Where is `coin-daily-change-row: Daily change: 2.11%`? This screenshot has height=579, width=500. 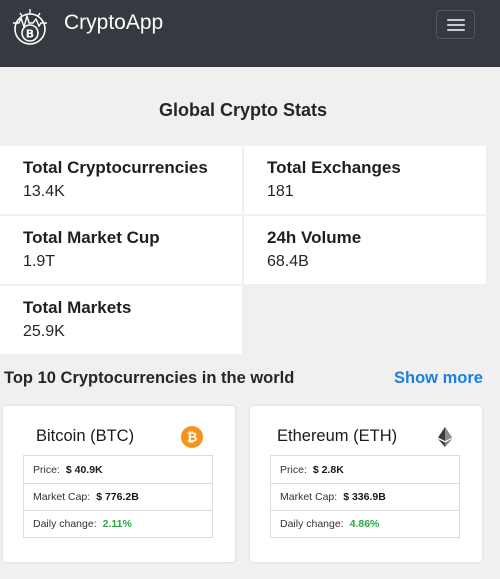 coin-daily-change-row: Daily change: 2.11% is located at coordinates (118, 523).